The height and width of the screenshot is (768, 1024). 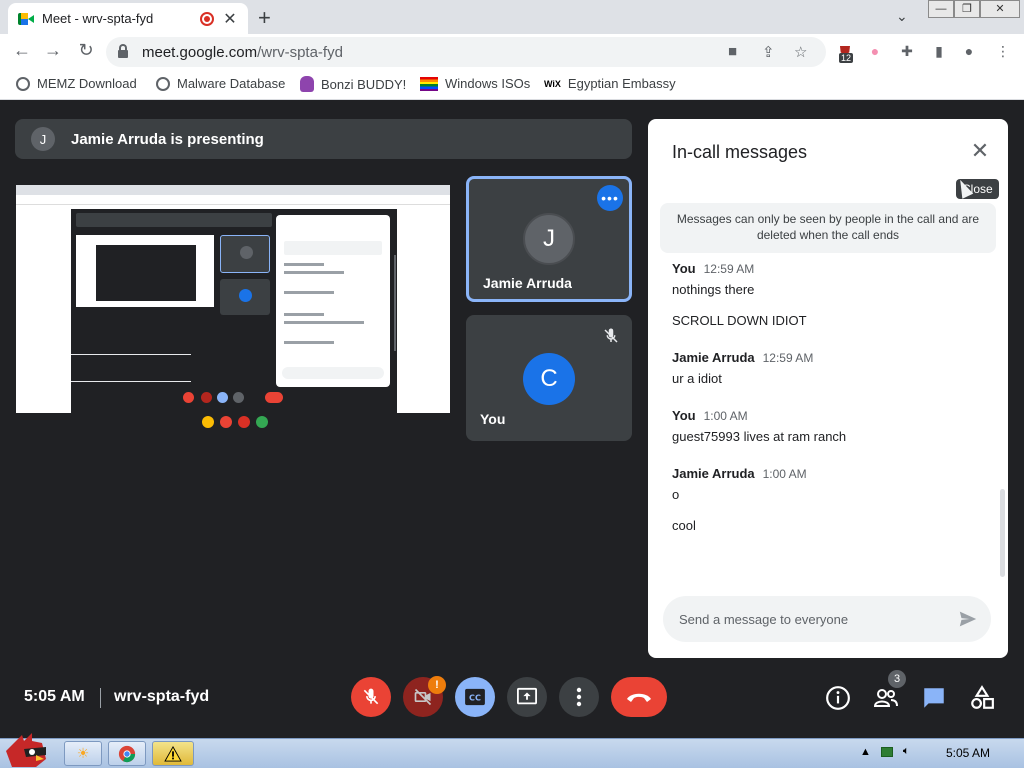 I want to click on svg-text: CC, so click(x=475, y=698).